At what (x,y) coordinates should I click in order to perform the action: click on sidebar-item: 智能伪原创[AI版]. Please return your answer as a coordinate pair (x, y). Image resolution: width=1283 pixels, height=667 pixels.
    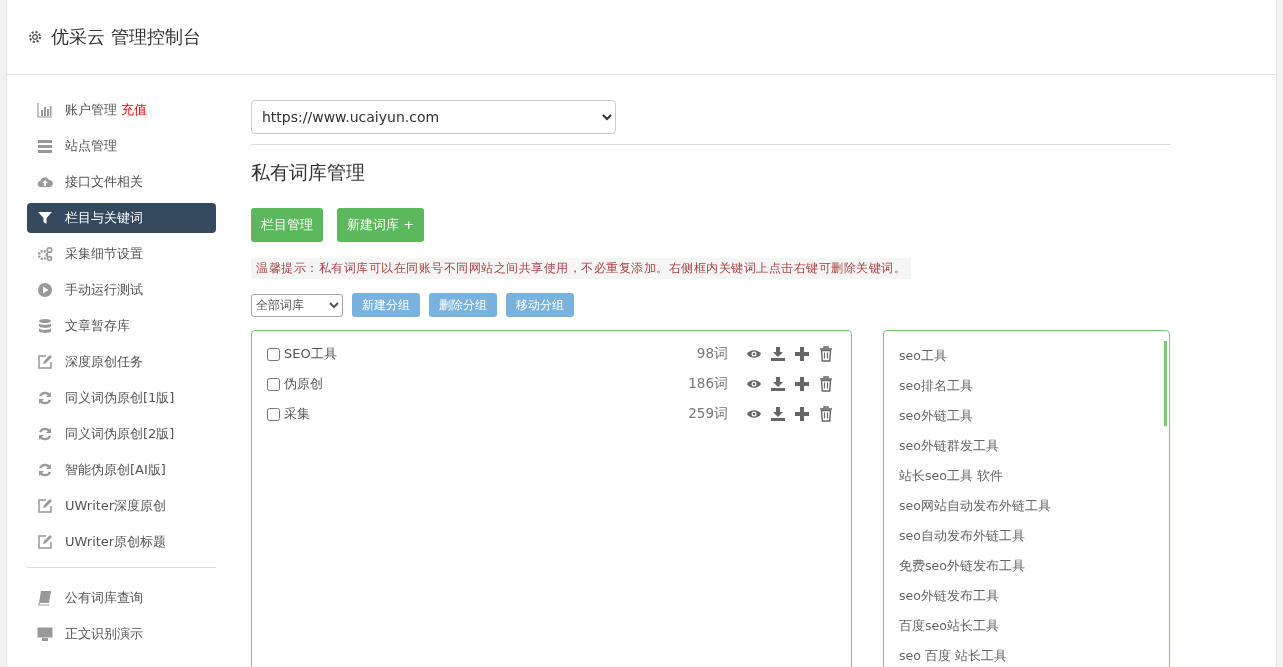
    Looking at the image, I should click on (121, 470).